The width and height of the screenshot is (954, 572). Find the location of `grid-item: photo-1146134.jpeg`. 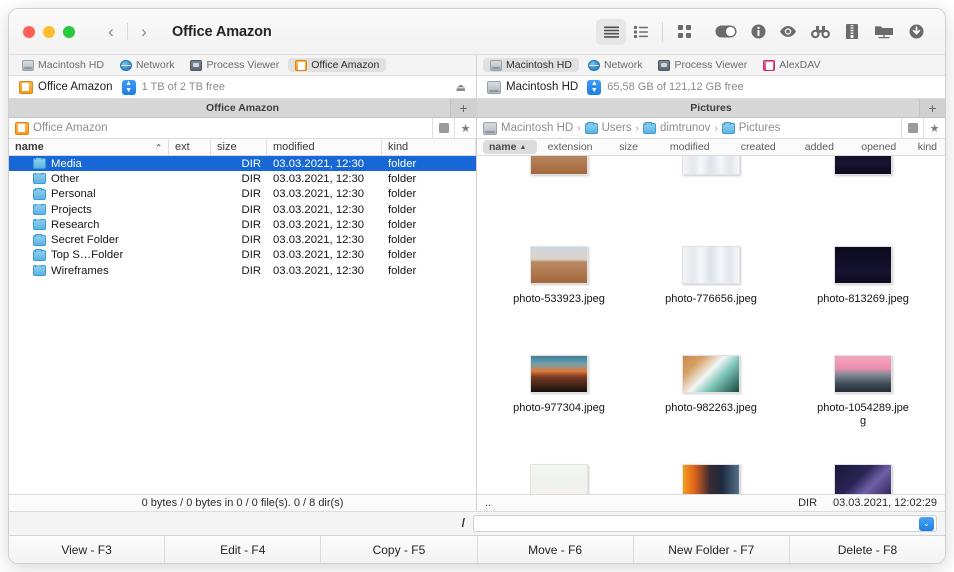

grid-item: photo-1146134.jpeg is located at coordinates (863, 476).